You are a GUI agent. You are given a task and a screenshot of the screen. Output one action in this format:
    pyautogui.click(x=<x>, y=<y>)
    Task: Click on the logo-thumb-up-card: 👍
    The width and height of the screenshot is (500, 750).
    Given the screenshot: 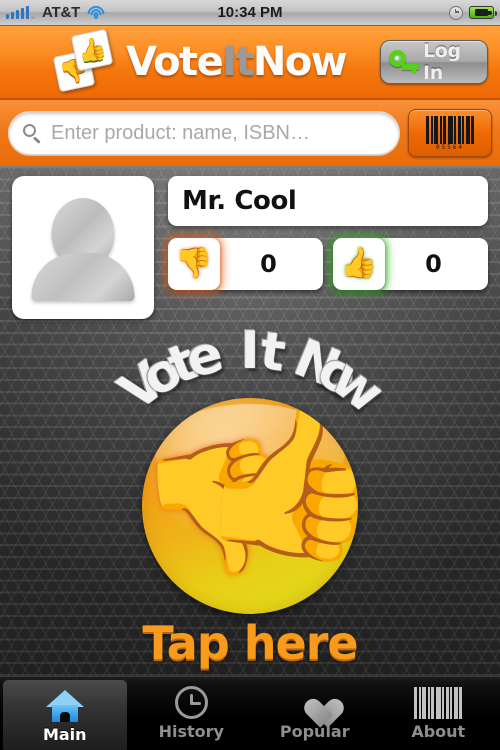 What is the action you would take?
    pyautogui.click(x=92, y=50)
    